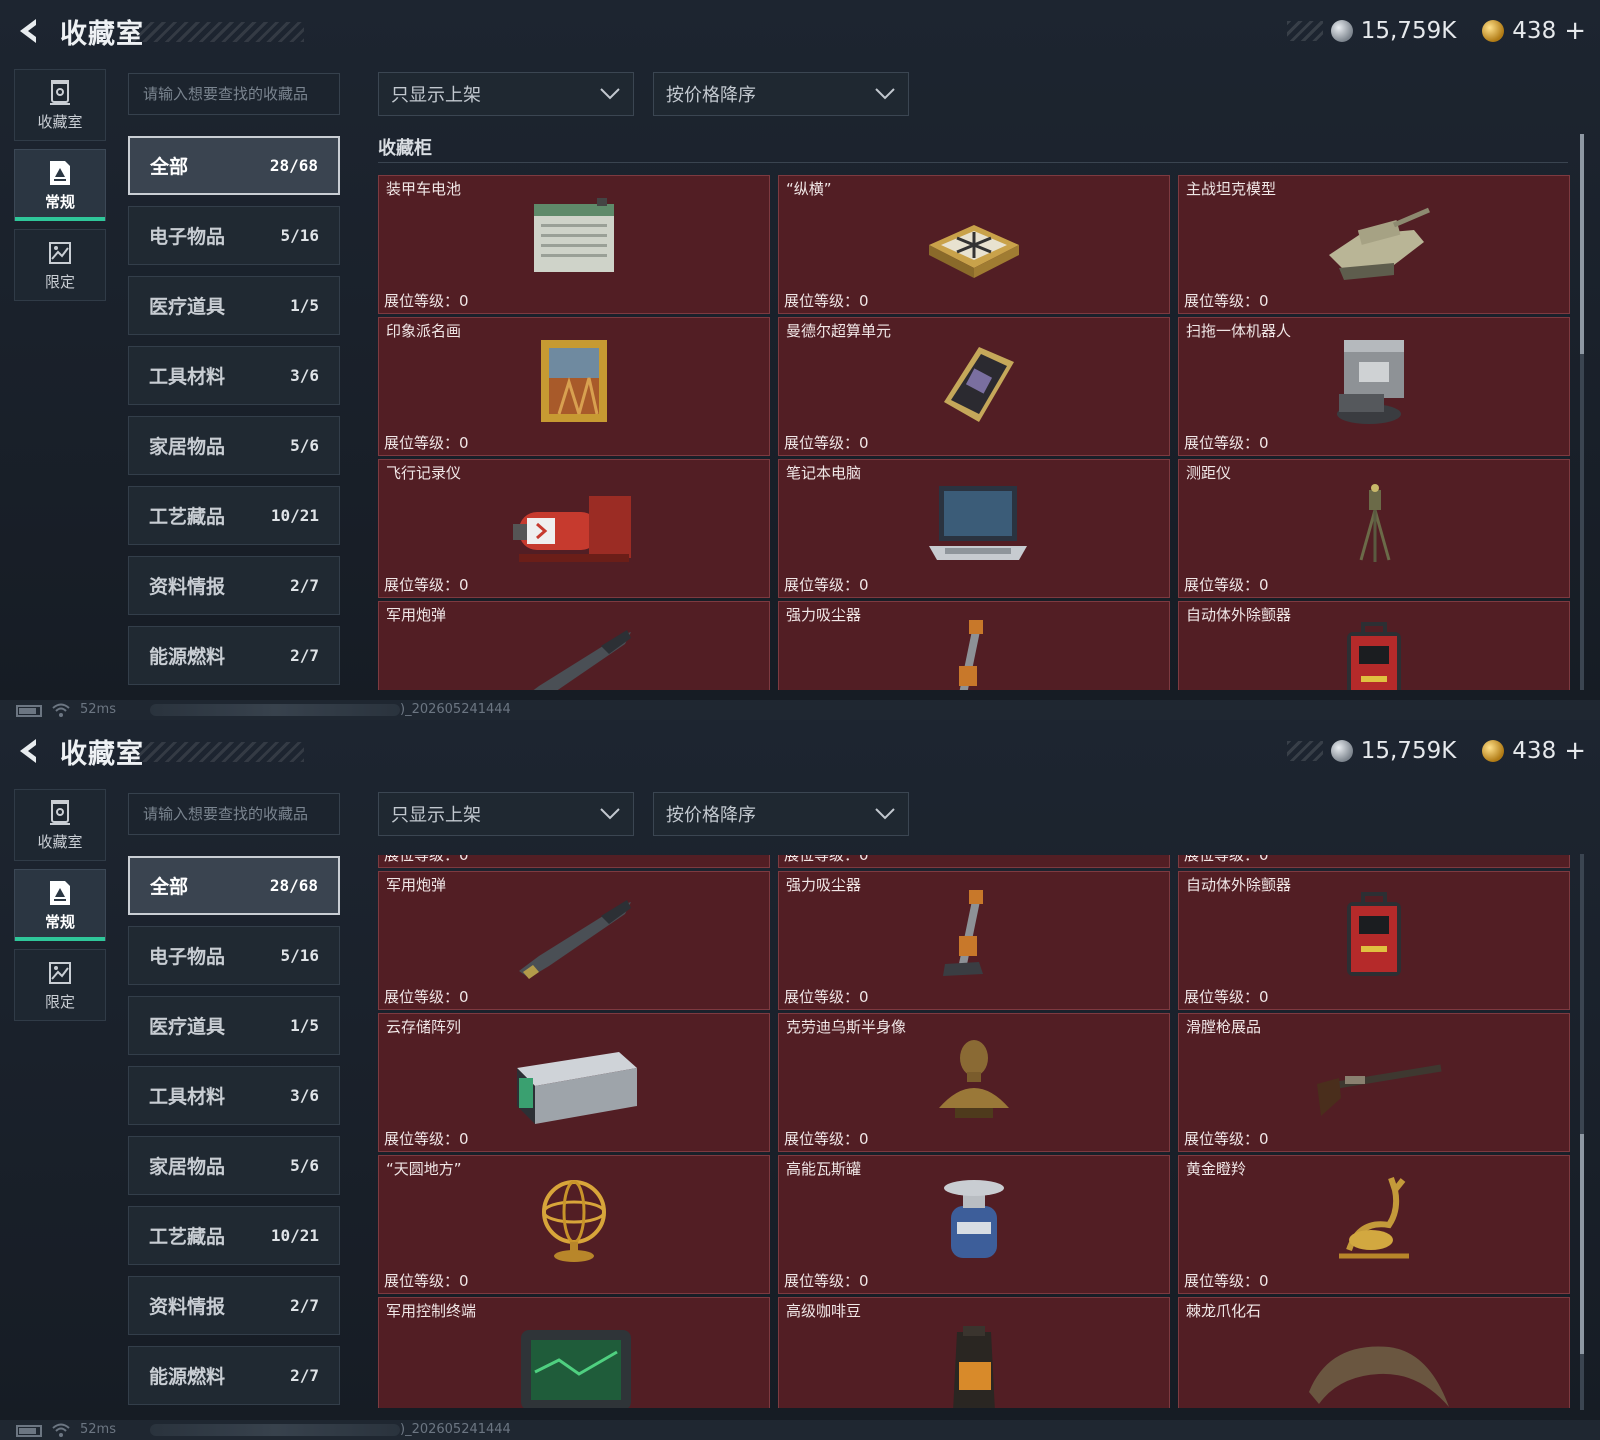 This screenshot has width=1600, height=1440. What do you see at coordinates (1374, 656) in the screenshot?
I see `defibrillator-art` at bounding box center [1374, 656].